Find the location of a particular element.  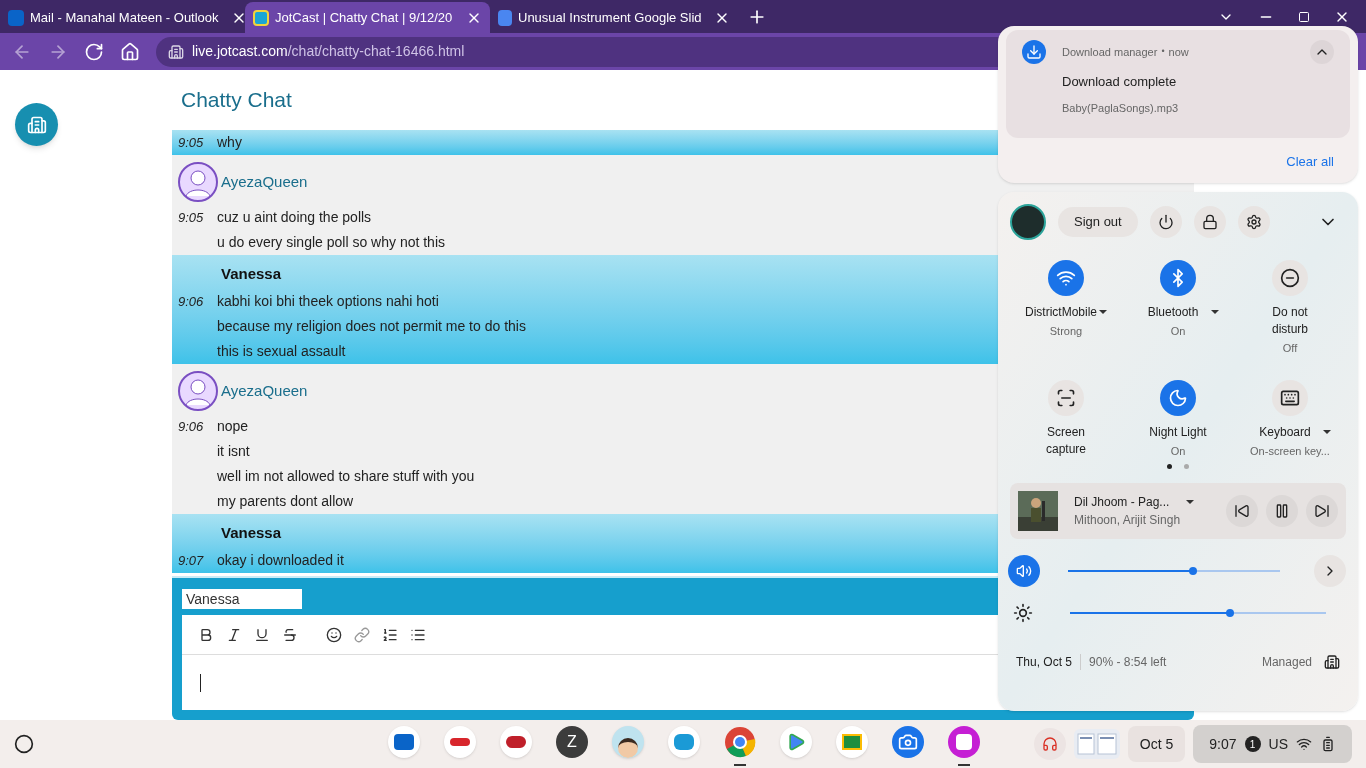

headphones-icon is located at coordinates (1049, 744).